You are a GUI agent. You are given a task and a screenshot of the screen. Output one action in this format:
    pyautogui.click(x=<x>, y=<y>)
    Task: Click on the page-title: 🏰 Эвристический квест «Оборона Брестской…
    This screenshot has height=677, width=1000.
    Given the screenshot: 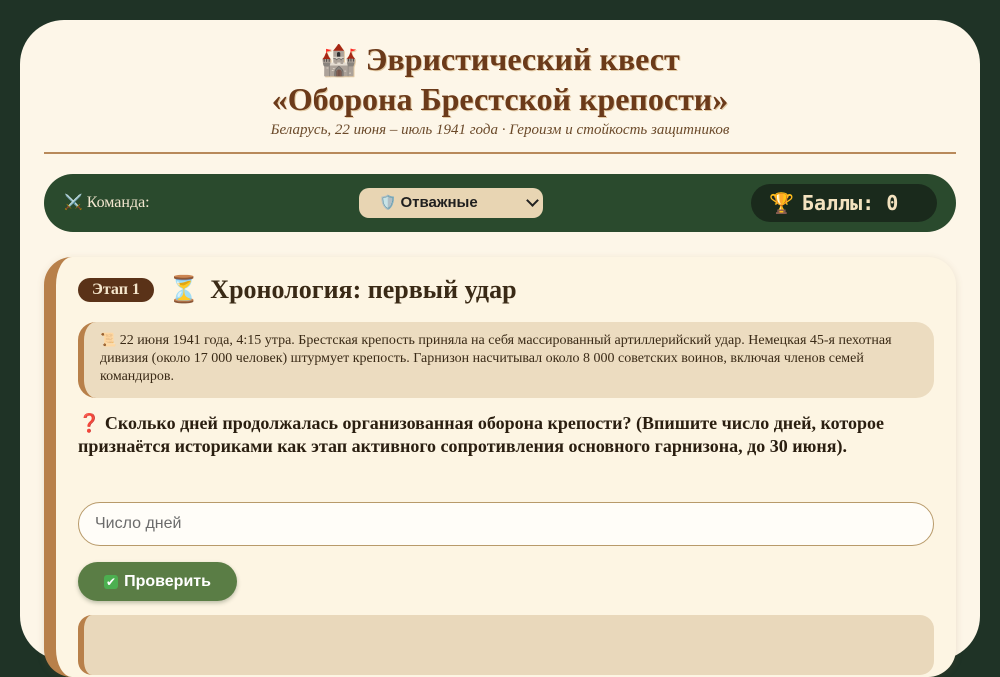 What is the action you would take?
    pyautogui.click(x=500, y=79)
    